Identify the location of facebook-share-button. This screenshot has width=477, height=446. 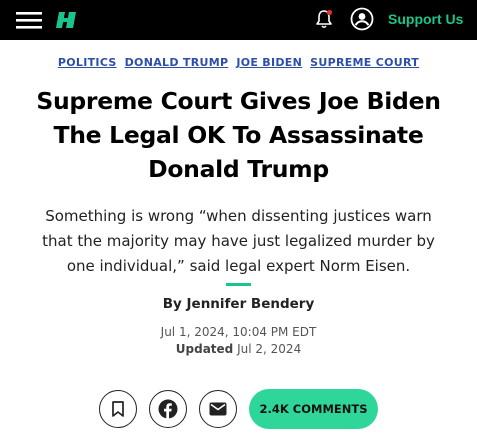
(168, 409).